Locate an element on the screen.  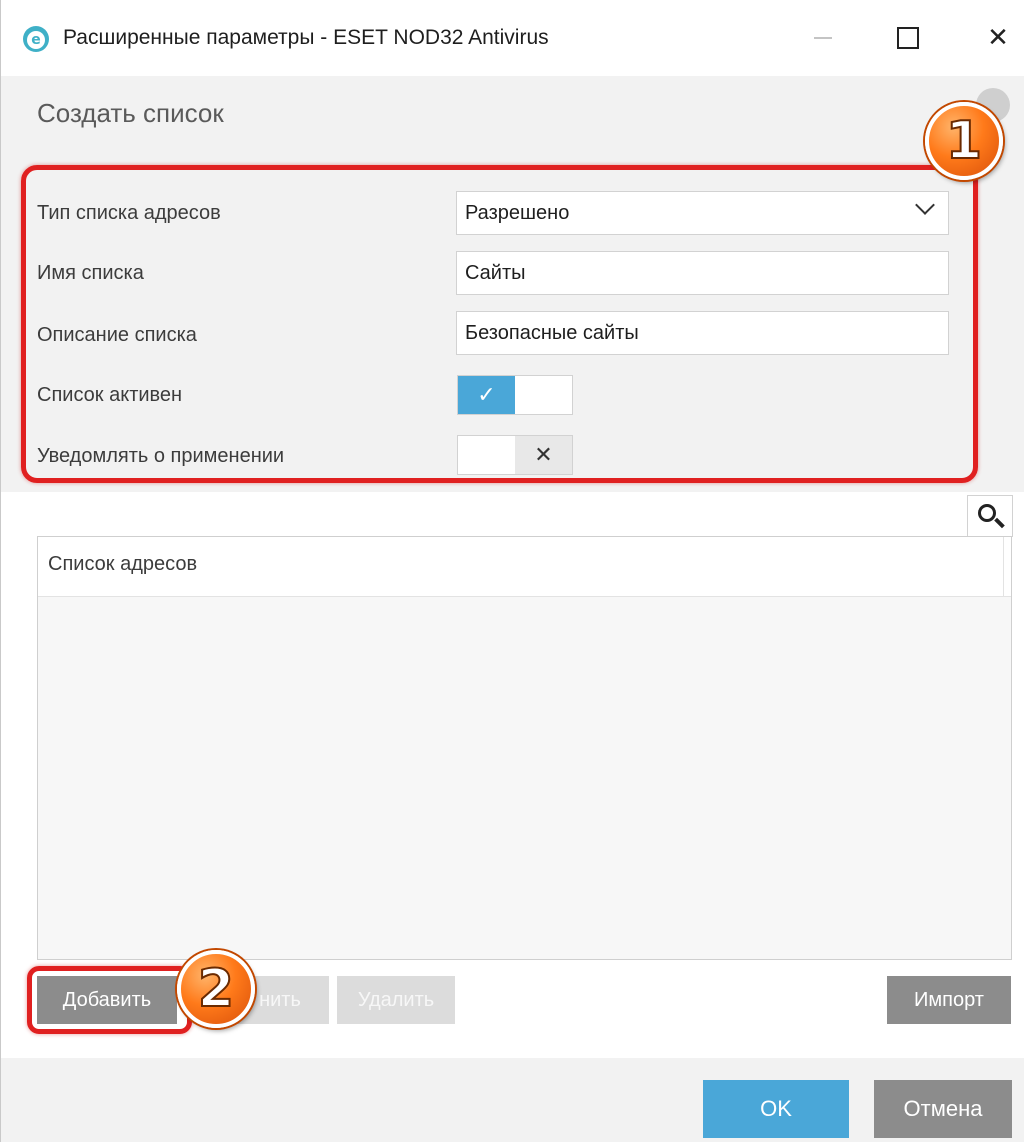
close-button: ✕ is located at coordinates (998, 38).